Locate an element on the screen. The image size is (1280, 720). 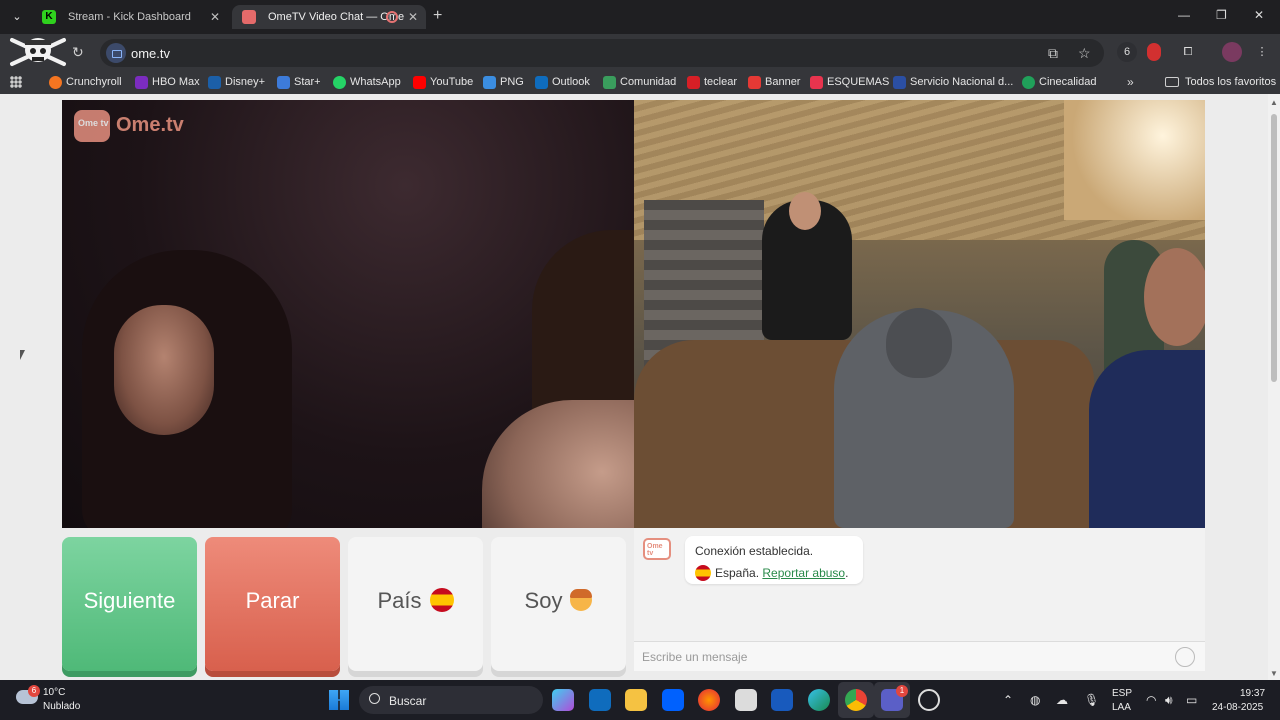
temperature: 10°C is located at coordinates (54, 692).